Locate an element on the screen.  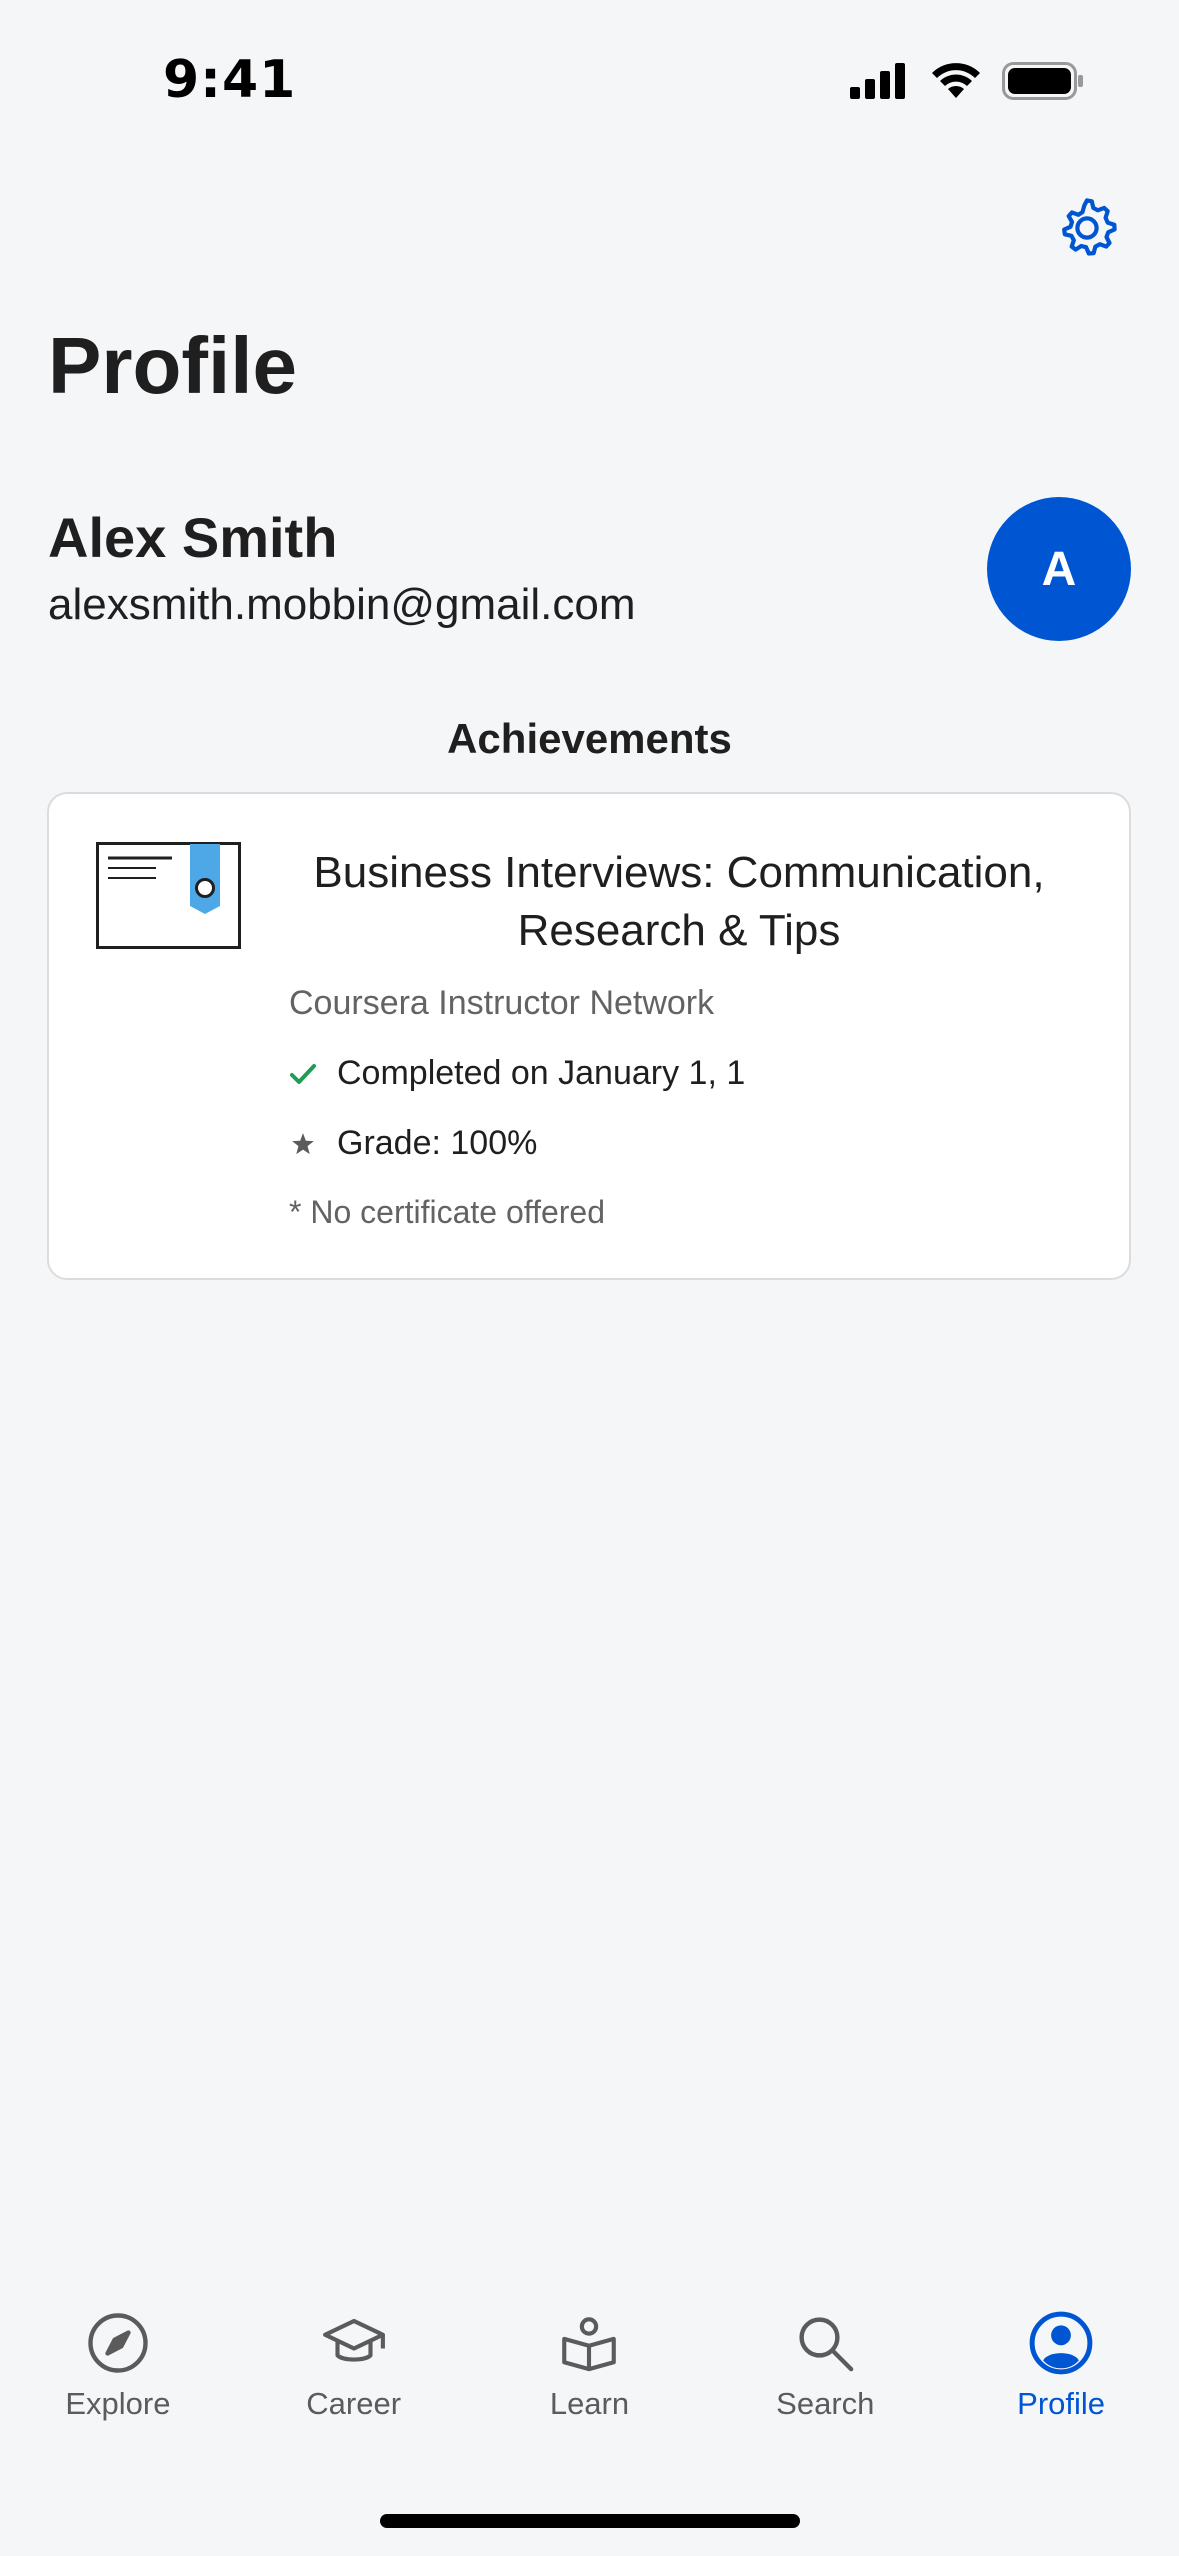
tab-label: Search is located at coordinates (825, 2403).